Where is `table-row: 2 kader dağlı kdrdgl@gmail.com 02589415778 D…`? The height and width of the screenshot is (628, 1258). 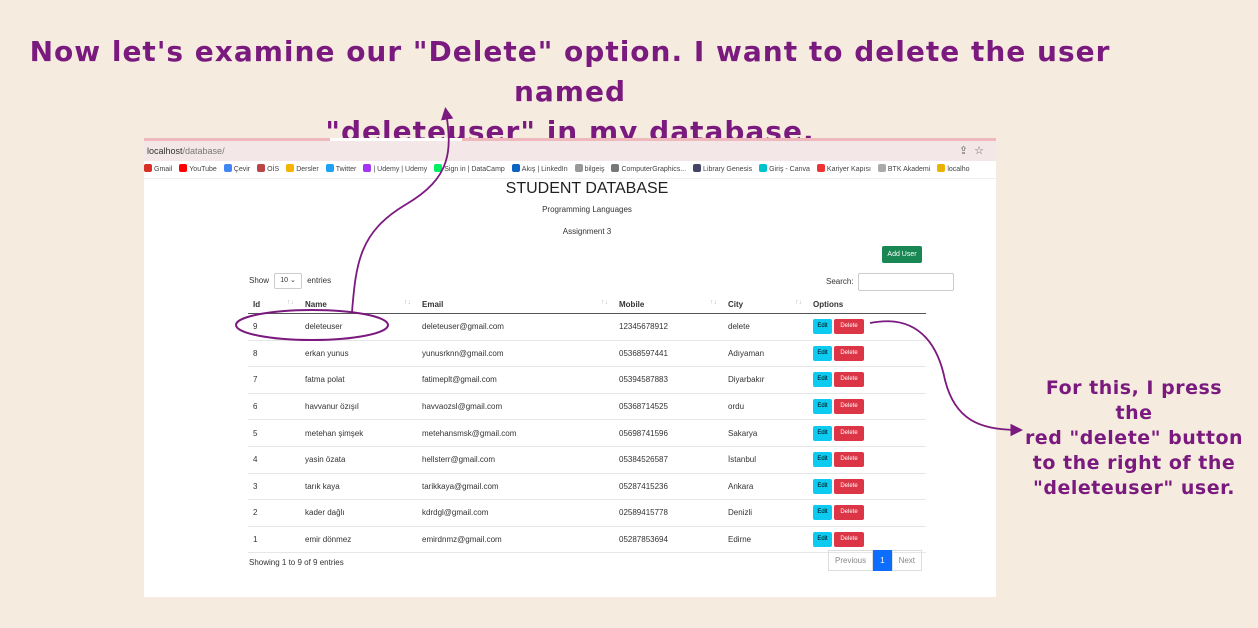
table-row: 2 kader dağlı kdrdgl@gmail.com 02589415778 D… is located at coordinates (587, 513).